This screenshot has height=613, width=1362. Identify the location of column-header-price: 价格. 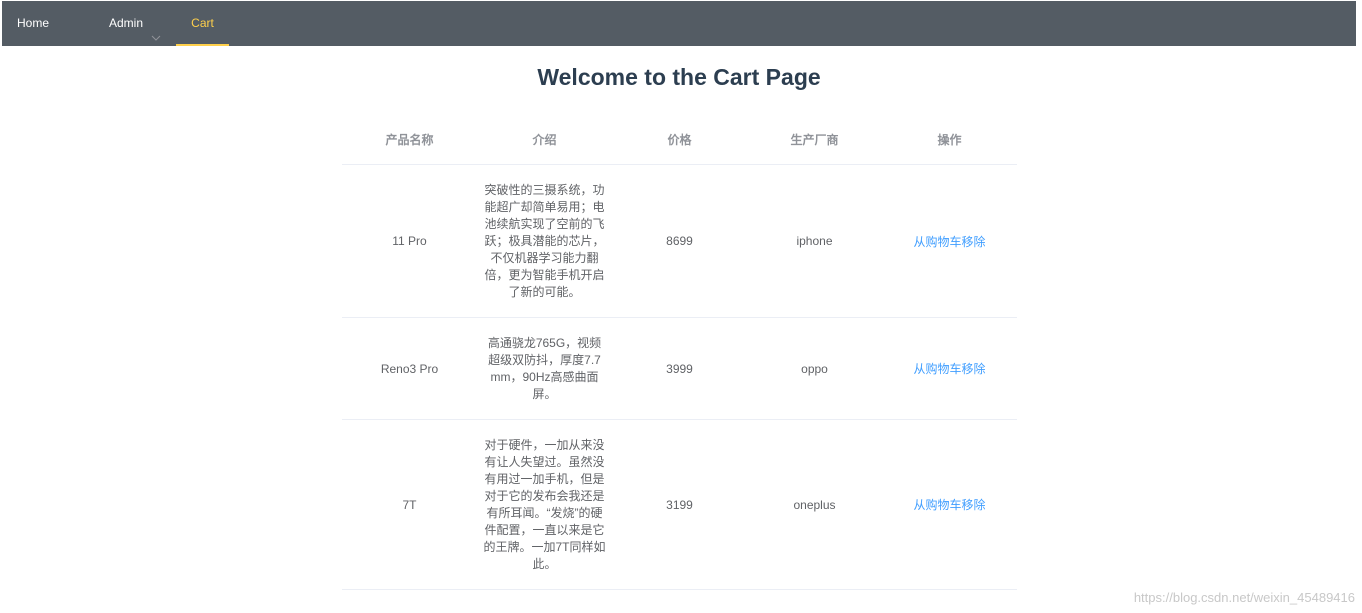
(679, 139).